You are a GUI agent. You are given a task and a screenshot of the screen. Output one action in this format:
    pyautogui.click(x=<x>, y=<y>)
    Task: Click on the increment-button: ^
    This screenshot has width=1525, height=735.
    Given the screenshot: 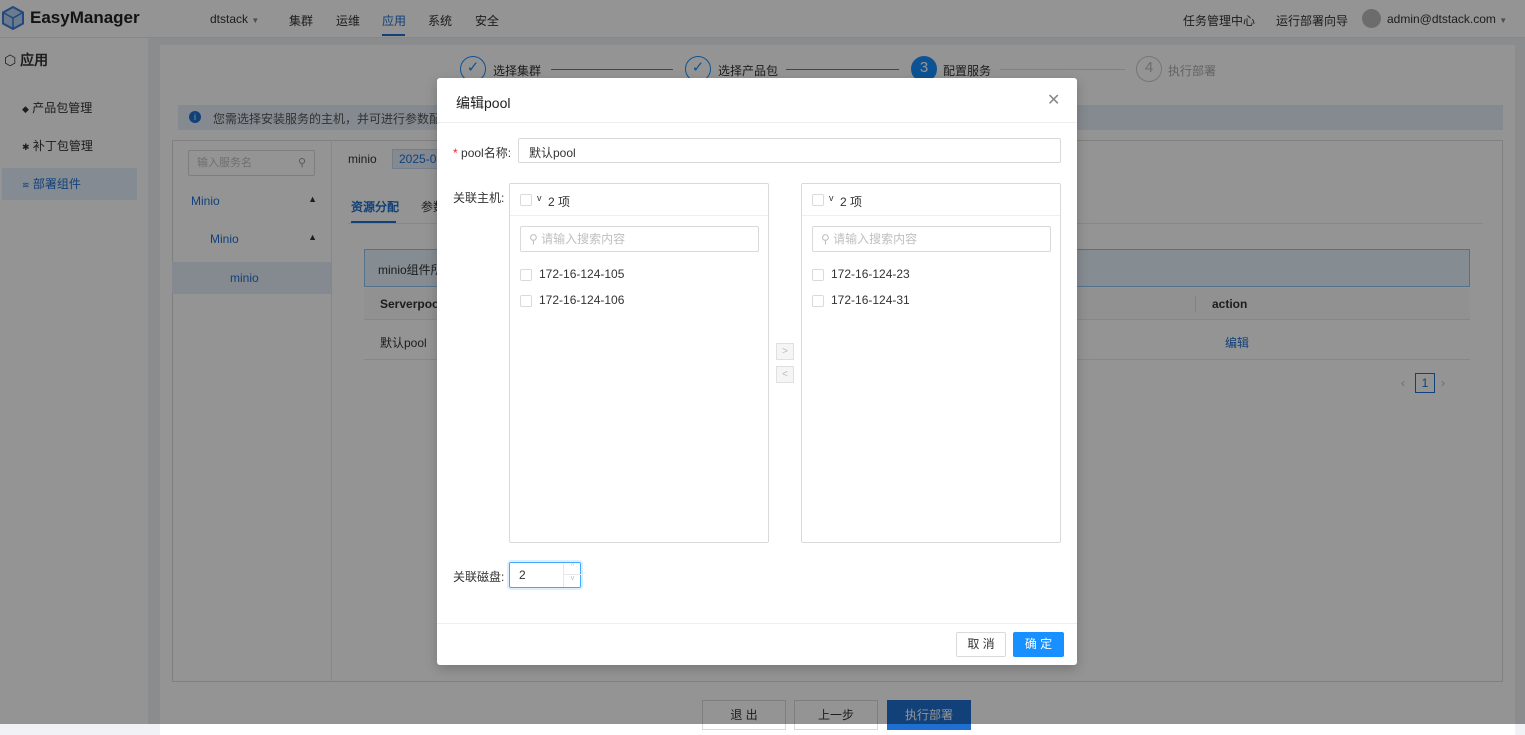 What is the action you would take?
    pyautogui.click(x=572, y=569)
    